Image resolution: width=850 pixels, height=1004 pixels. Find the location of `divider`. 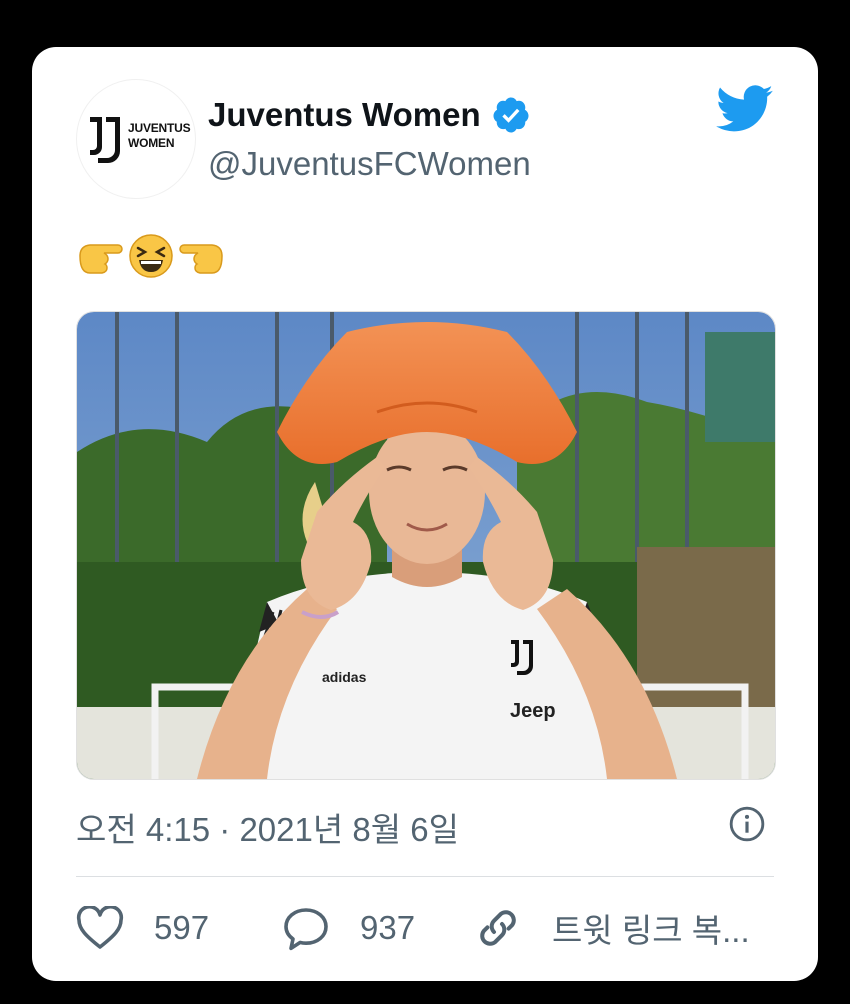

divider is located at coordinates (425, 876).